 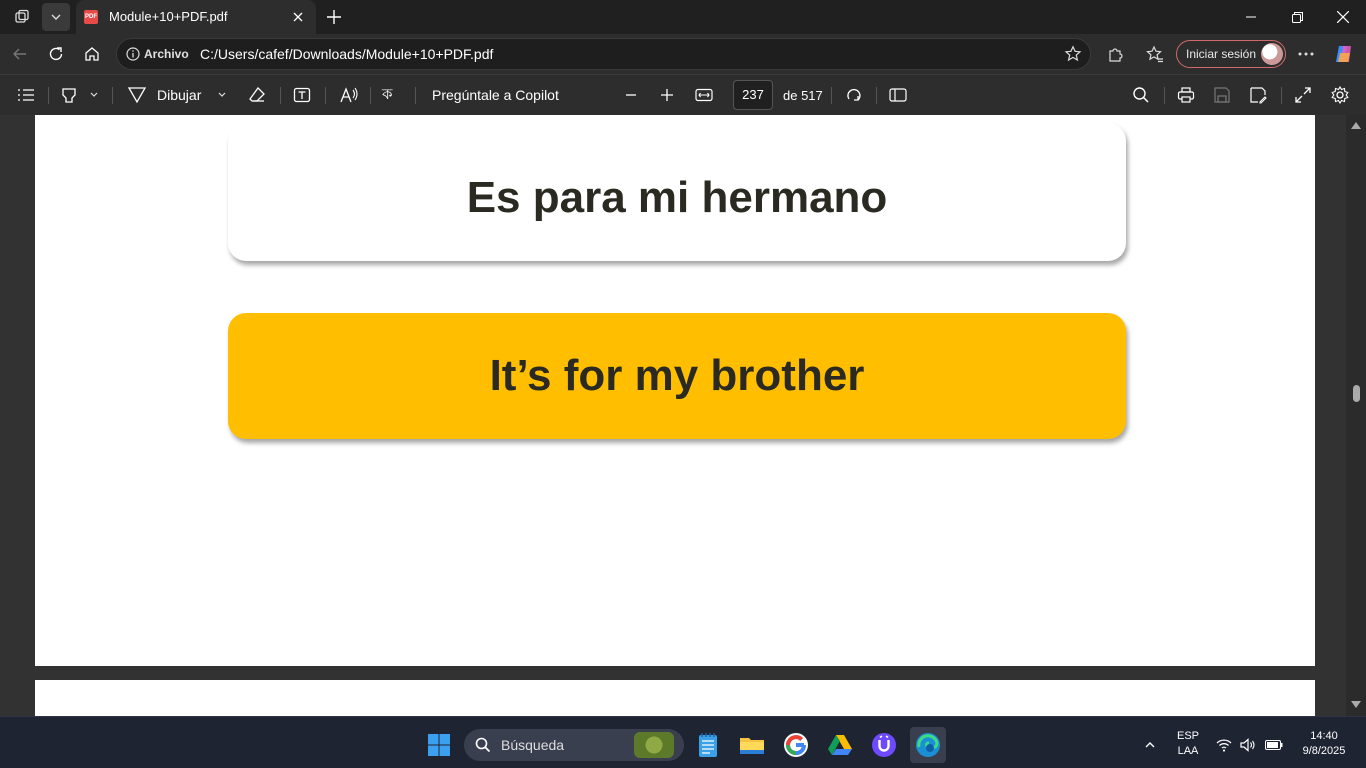 What do you see at coordinates (928, 745) in the screenshot?
I see `edge-browser-icon` at bounding box center [928, 745].